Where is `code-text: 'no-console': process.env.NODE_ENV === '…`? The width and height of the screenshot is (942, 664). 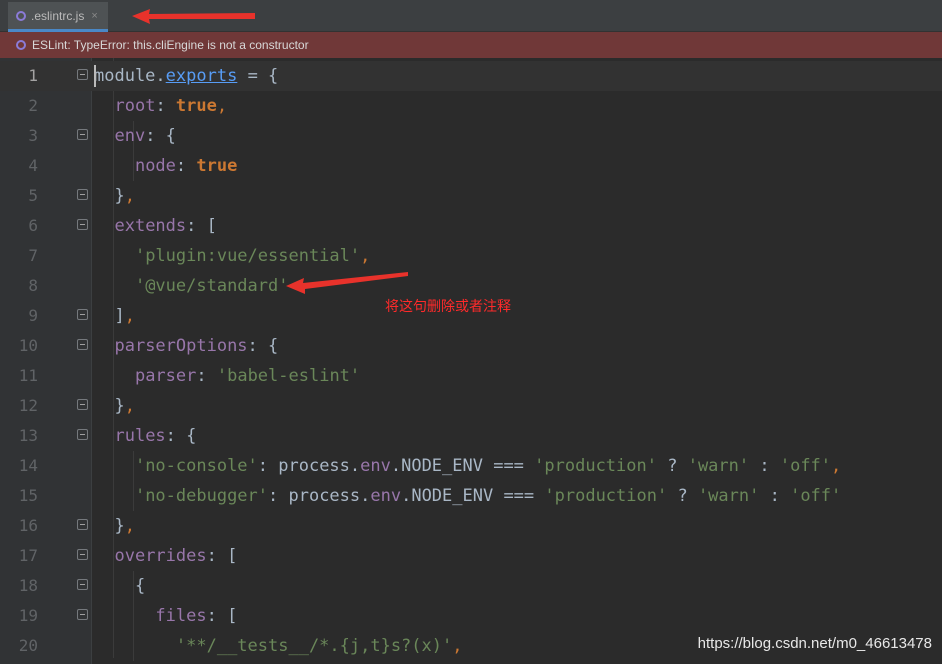 code-text: 'no-console': process.env.NODE_ENV === '… is located at coordinates (467, 466).